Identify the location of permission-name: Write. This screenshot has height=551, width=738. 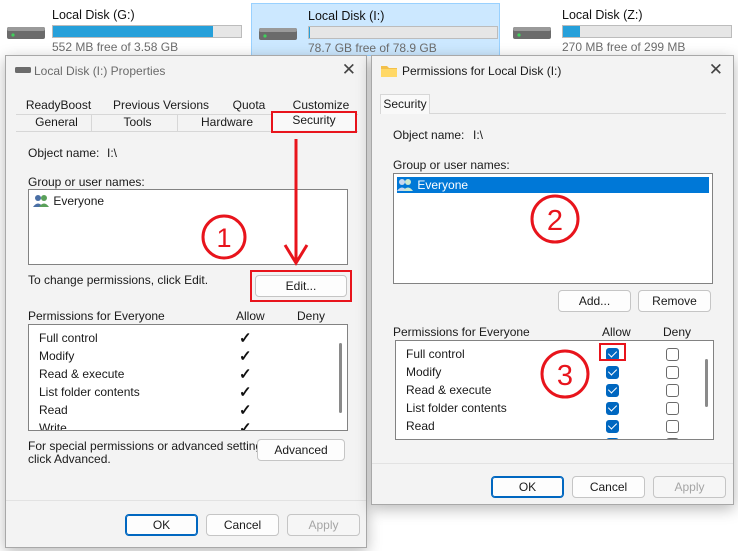
(53, 426).